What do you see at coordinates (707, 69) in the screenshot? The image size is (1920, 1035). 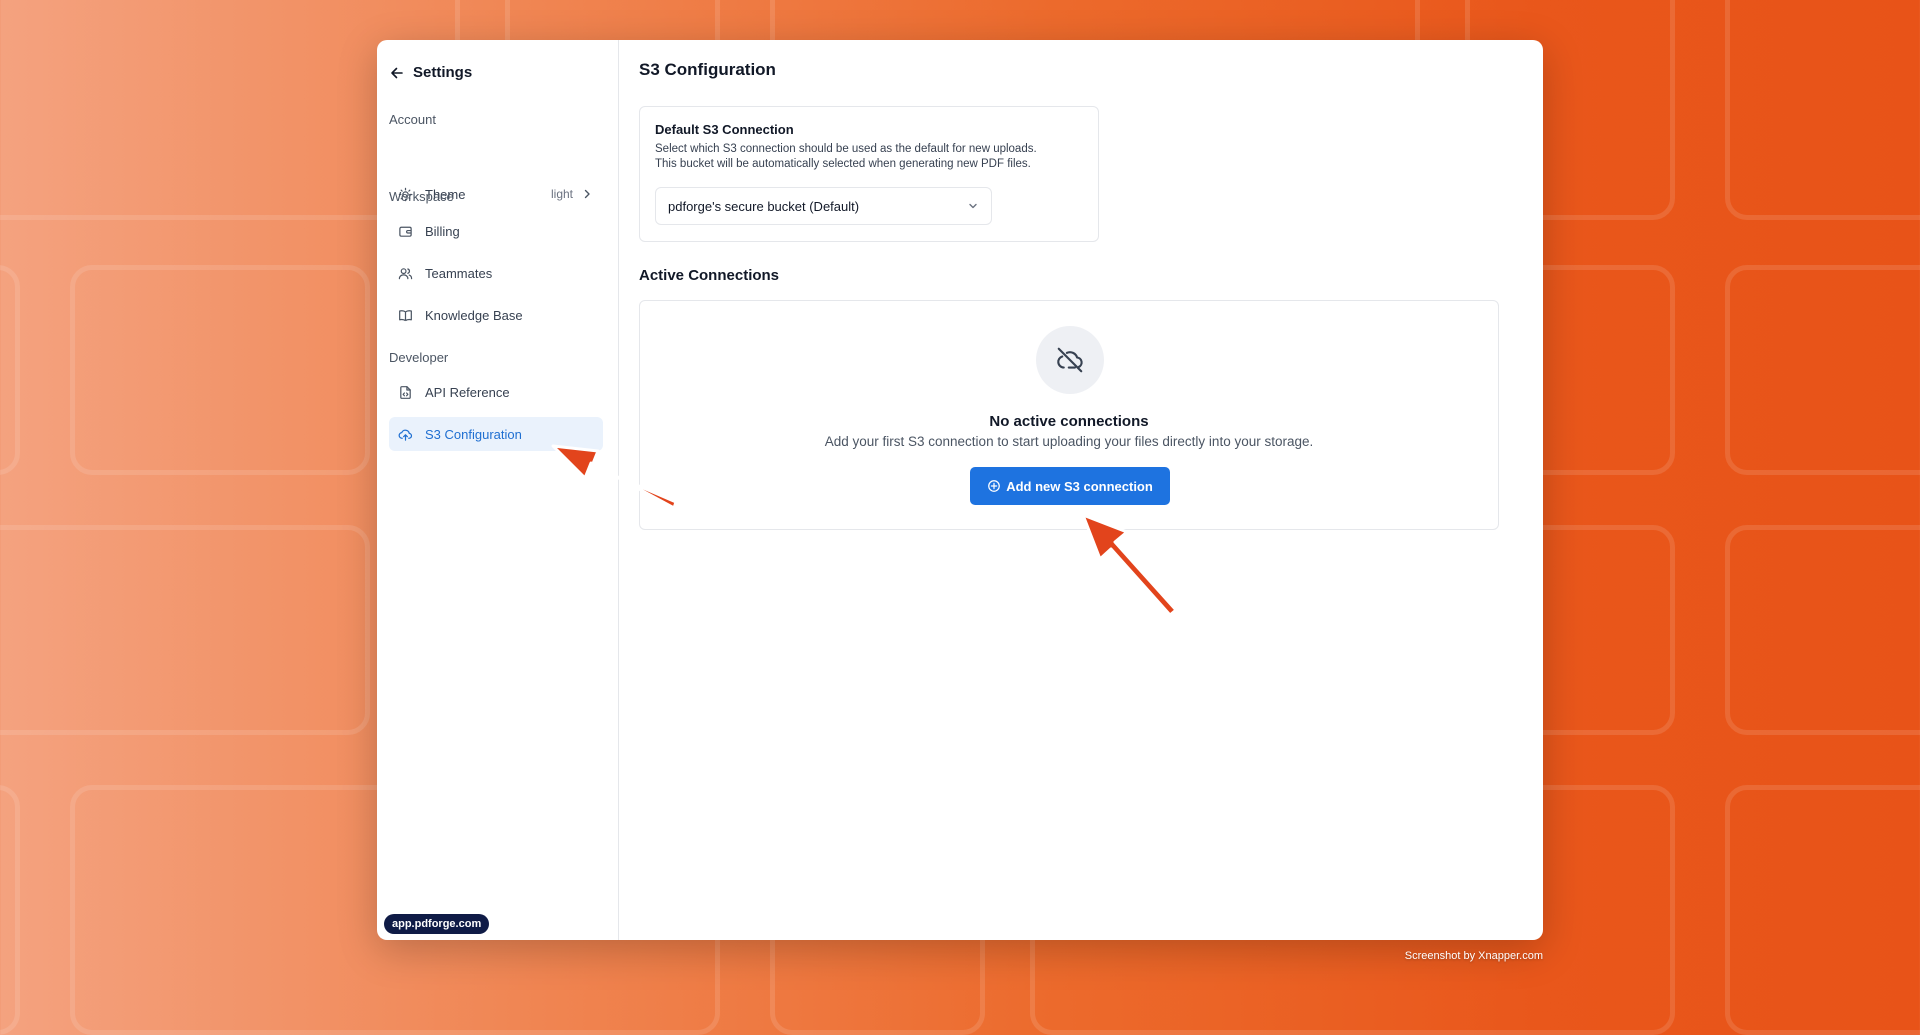 I see `page-title: S3 Configuration` at bounding box center [707, 69].